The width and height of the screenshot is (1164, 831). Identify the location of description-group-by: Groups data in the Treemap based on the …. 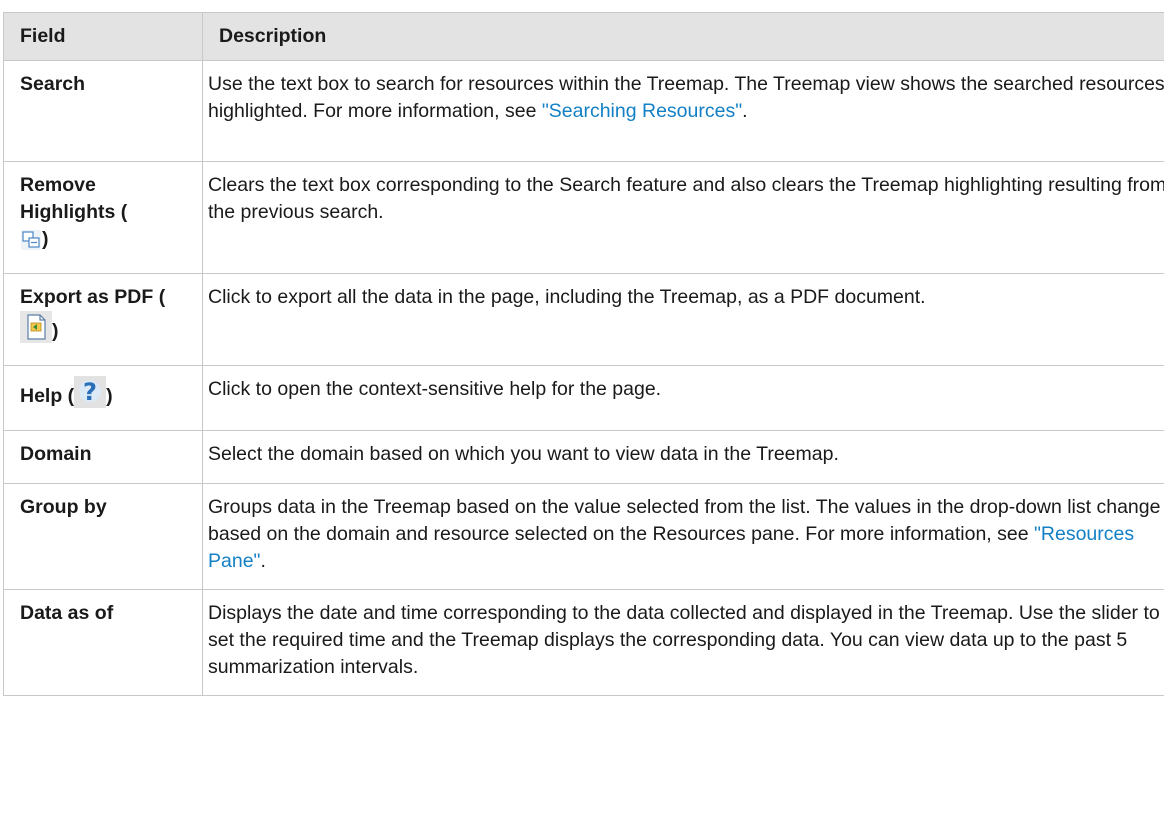
(683, 536).